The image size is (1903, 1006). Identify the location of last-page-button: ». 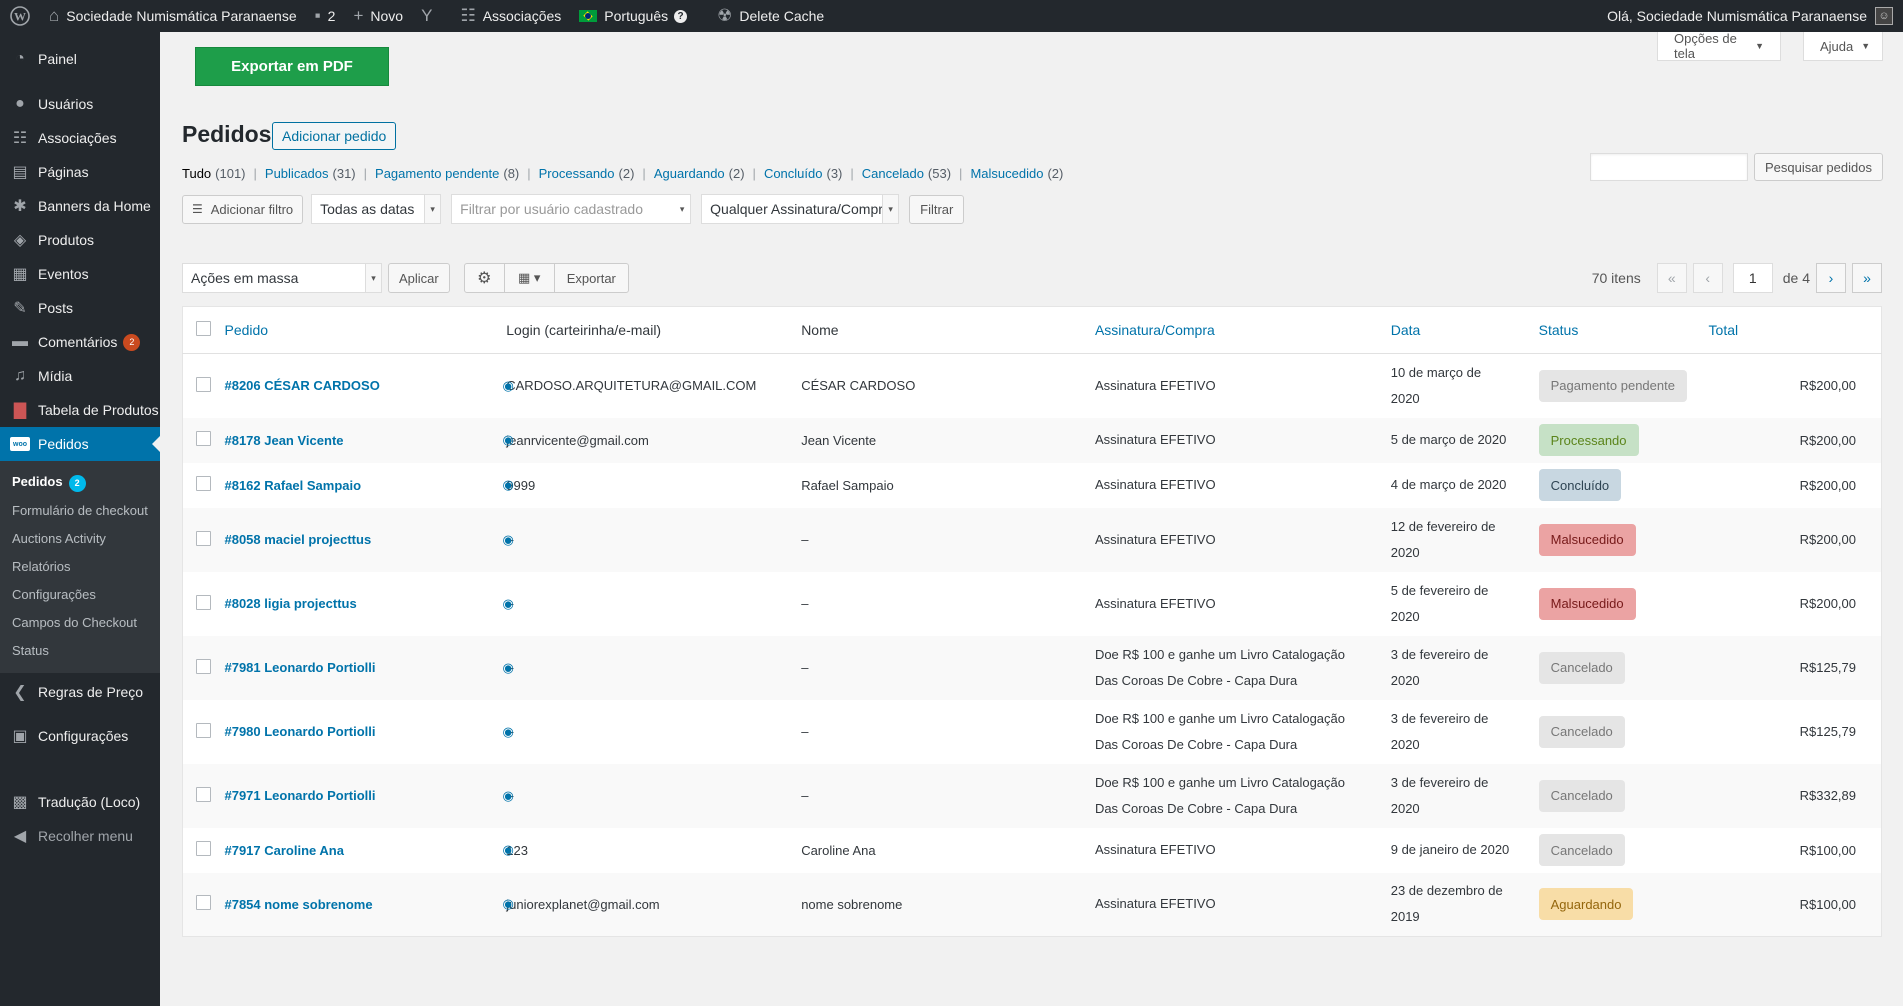
(1867, 278).